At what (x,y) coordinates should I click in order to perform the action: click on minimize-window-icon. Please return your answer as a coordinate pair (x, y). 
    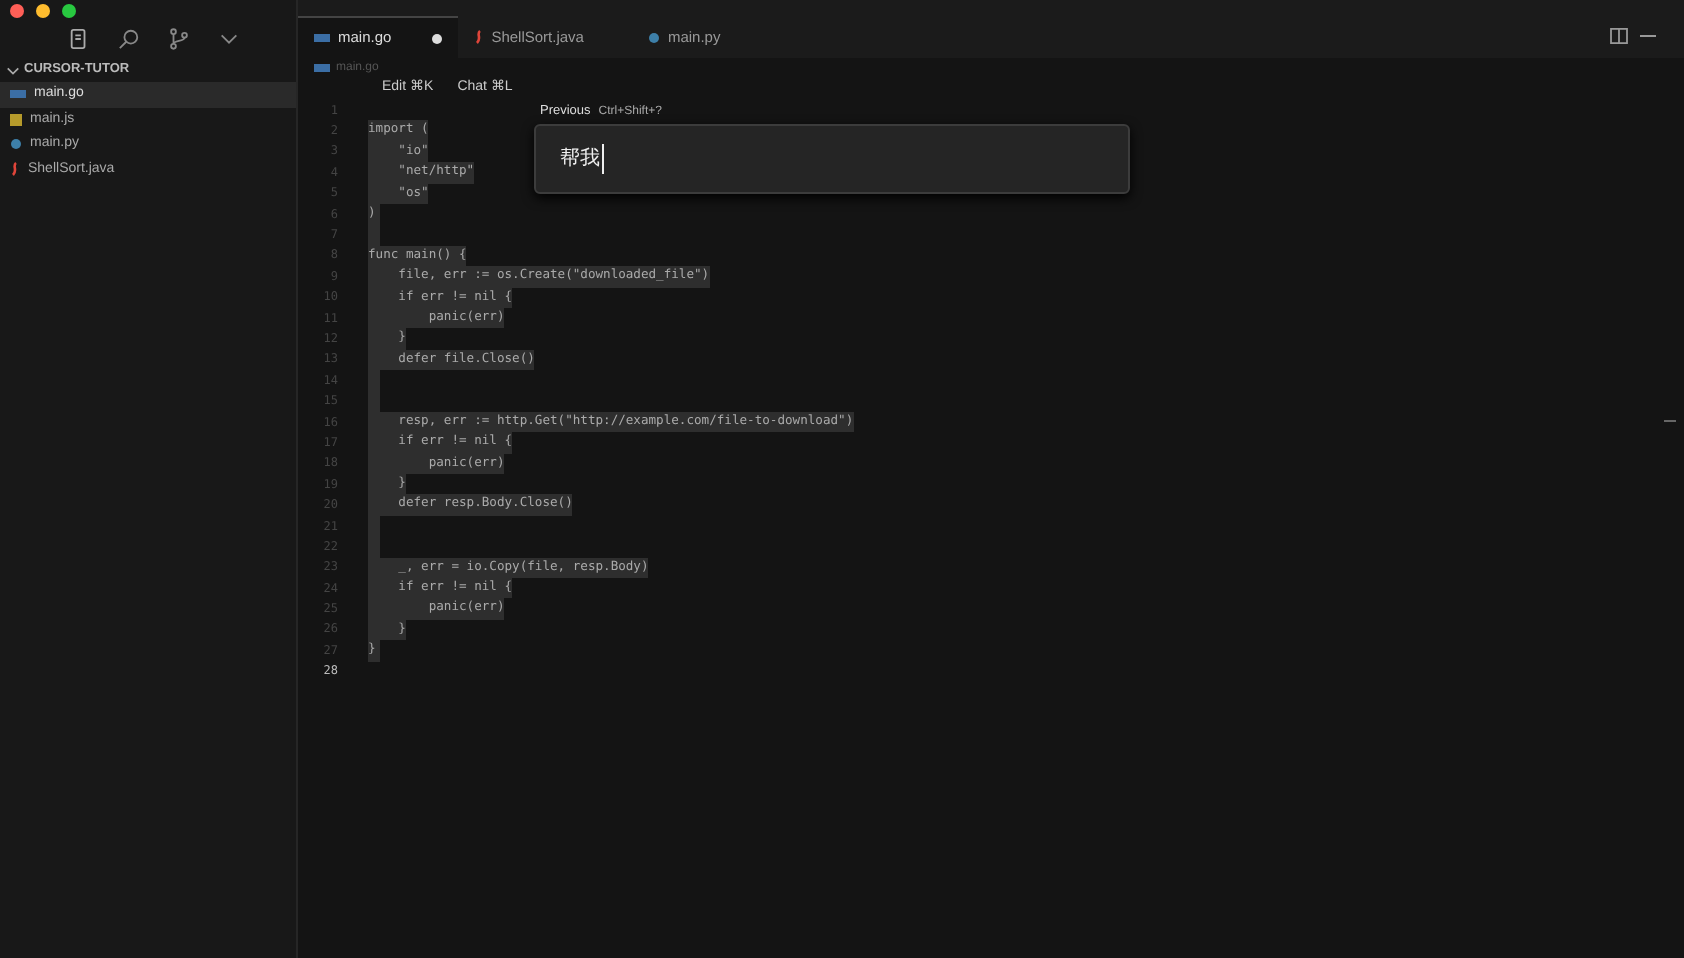
    Looking at the image, I should click on (43, 10).